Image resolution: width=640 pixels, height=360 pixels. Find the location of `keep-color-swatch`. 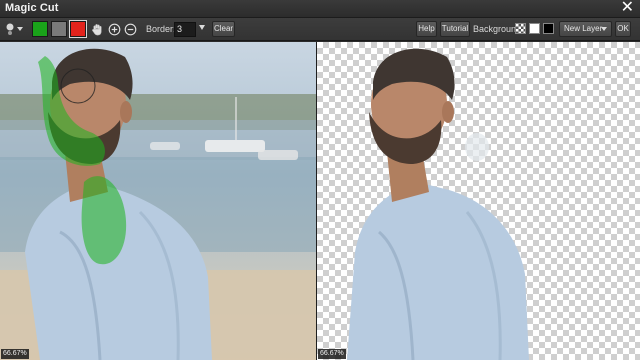

keep-color-swatch is located at coordinates (40, 29).